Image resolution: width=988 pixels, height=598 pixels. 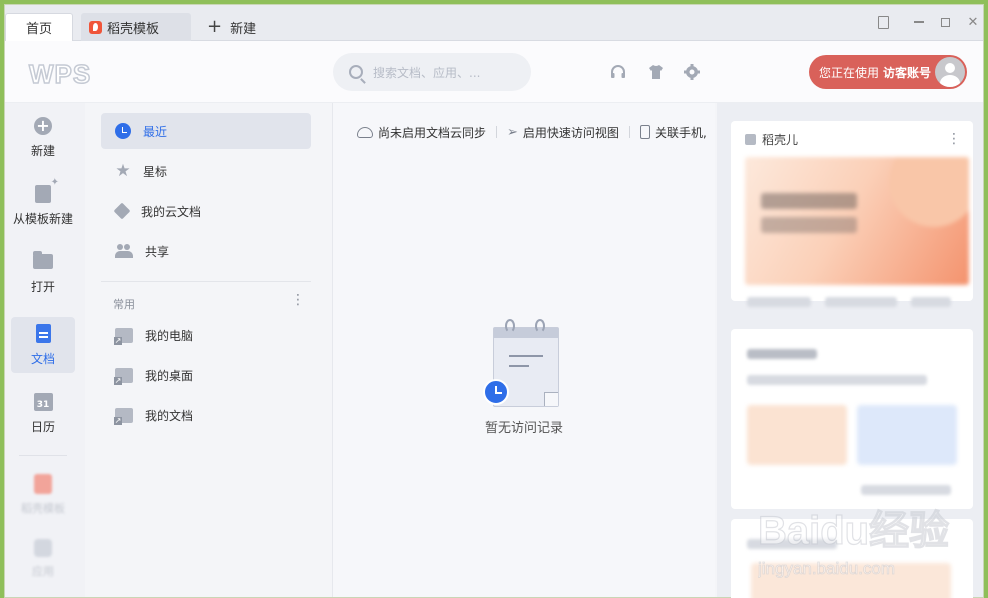 I want to click on tab-home-label: 首页, so click(x=38, y=29).